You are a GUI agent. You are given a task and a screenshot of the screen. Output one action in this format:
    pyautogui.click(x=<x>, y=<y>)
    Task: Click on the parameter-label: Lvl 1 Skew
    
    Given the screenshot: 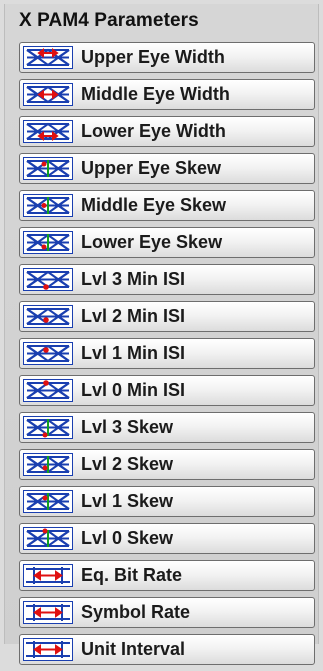 What is the action you would take?
    pyautogui.click(x=127, y=501)
    